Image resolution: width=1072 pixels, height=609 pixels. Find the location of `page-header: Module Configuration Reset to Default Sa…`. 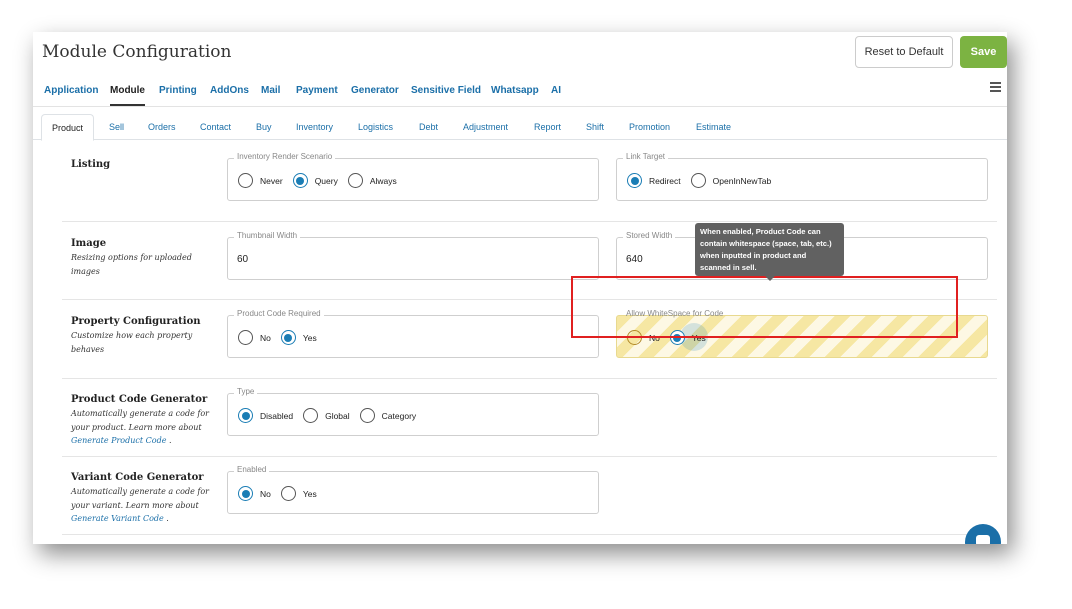

page-header: Module Configuration Reset to Default Sa… is located at coordinates (520, 53).